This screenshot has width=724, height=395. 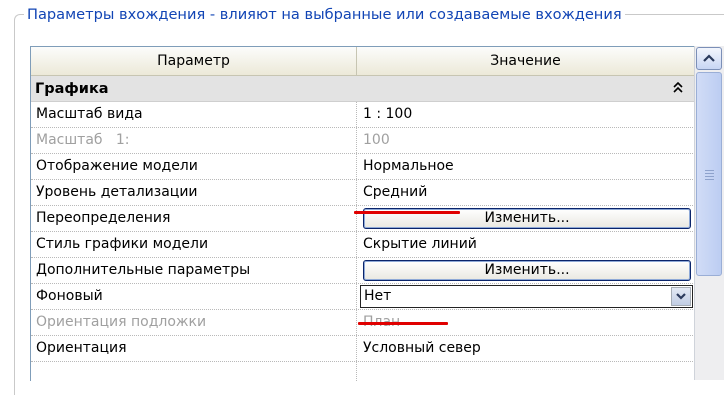 What do you see at coordinates (678, 89) in the screenshot?
I see `double-chevron-up-icon` at bounding box center [678, 89].